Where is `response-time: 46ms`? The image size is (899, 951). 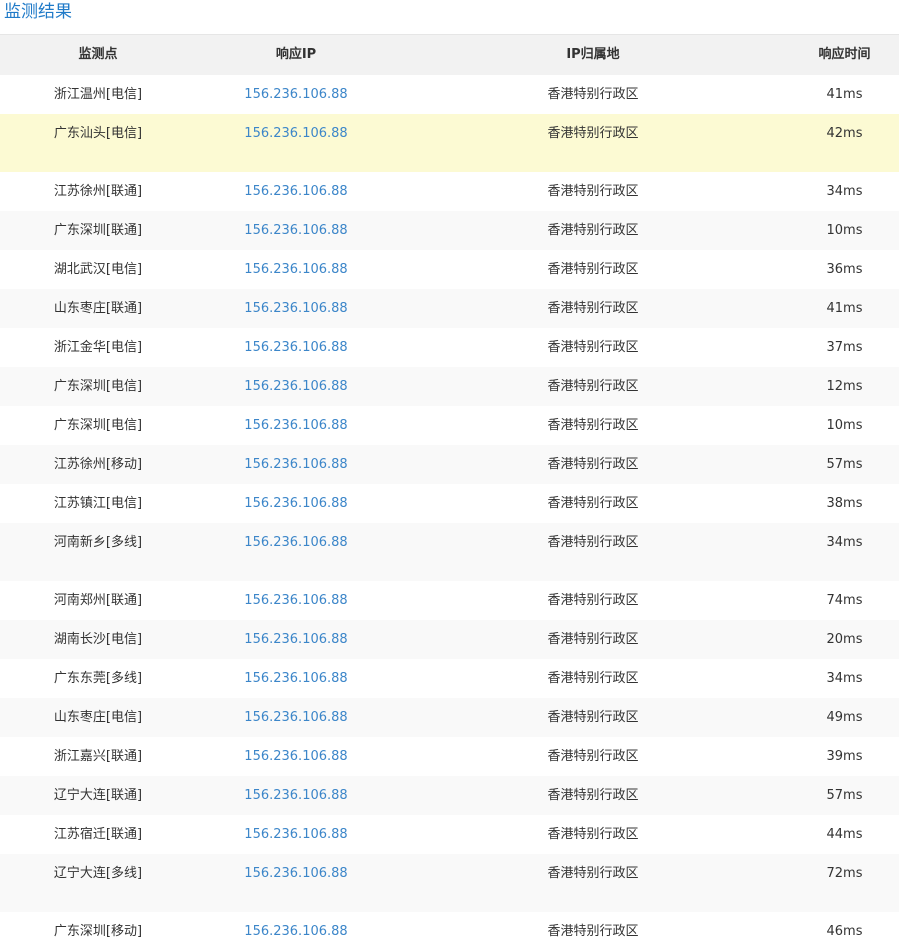 response-time: 46ms is located at coordinates (844, 931).